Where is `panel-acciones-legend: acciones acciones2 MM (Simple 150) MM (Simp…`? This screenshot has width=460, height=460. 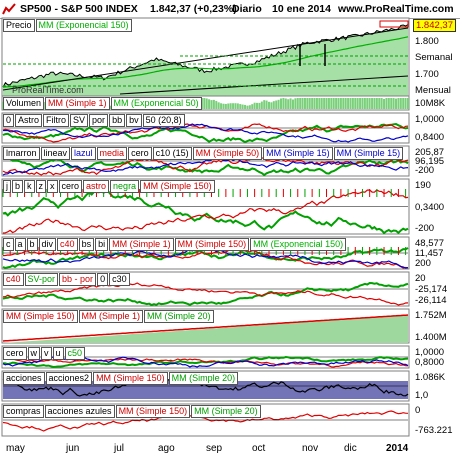
panel-acciones-legend: acciones acciones2 MM (Simple 150) MM (Simp… is located at coordinates (121, 378).